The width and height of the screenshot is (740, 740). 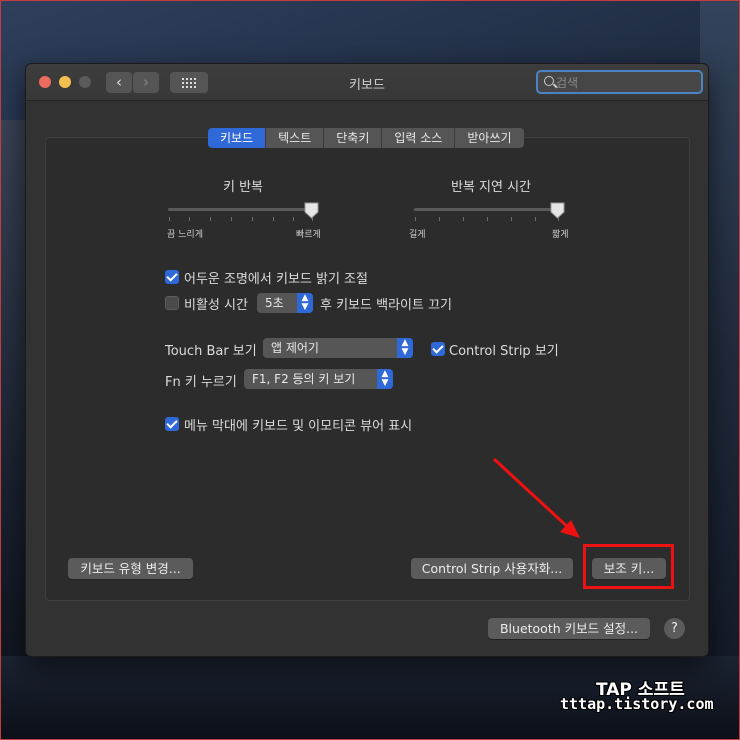 What do you see at coordinates (536, 497) in the screenshot?
I see `annotation-arrow-icon` at bounding box center [536, 497].